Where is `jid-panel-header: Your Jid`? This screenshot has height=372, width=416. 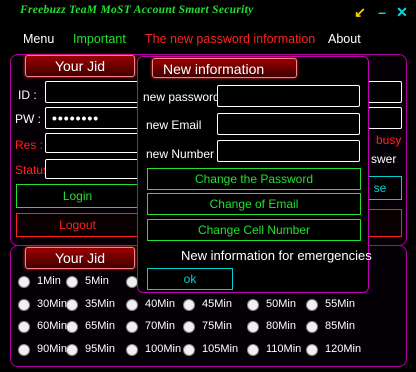
jid-panel-header: Your Jid is located at coordinates (80, 66).